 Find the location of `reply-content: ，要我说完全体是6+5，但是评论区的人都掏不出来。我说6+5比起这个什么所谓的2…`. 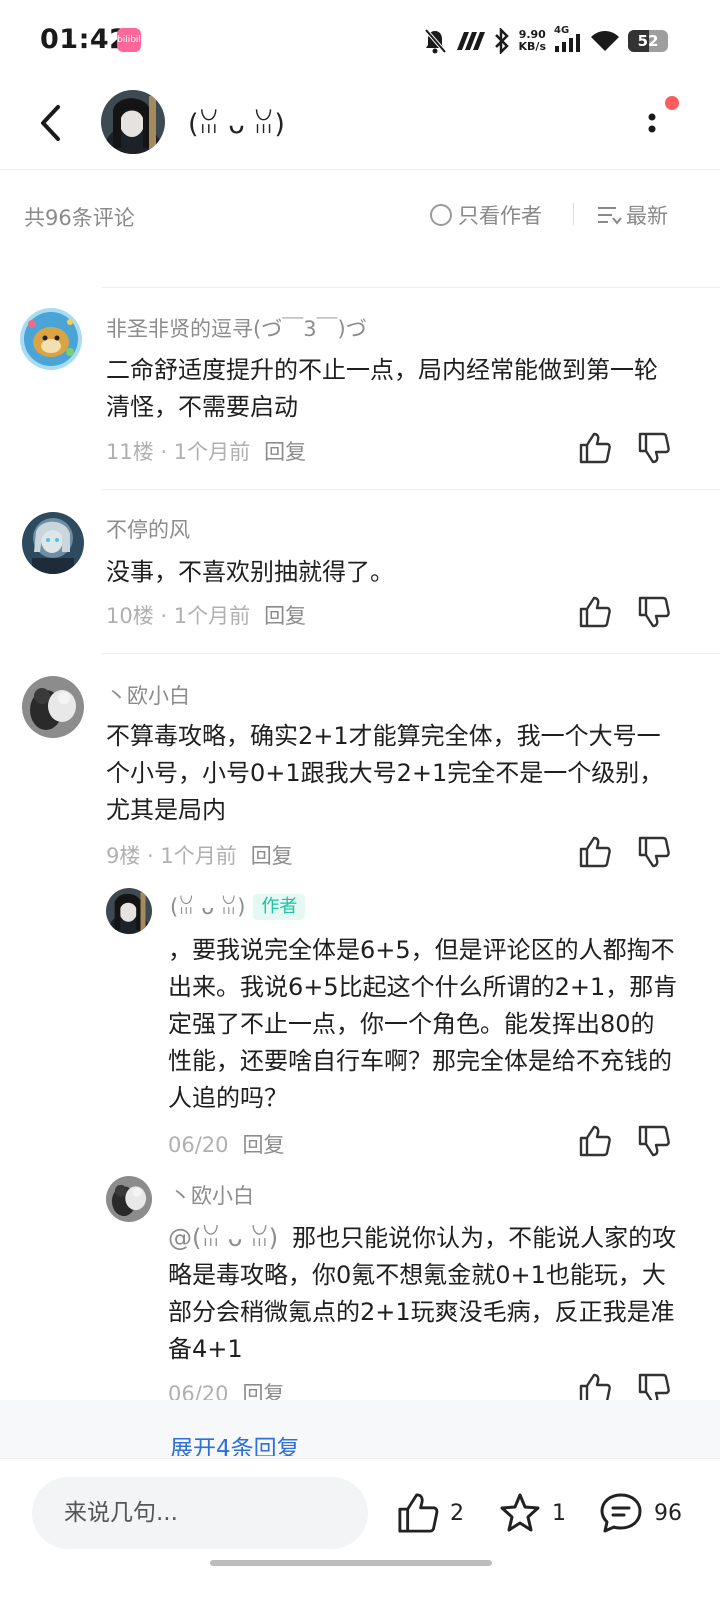

reply-content: ，要我说完全体是6+5，但是评论区的人都掏不出来。我说6+5比起这个什么所谓的2… is located at coordinates (423, 1024).